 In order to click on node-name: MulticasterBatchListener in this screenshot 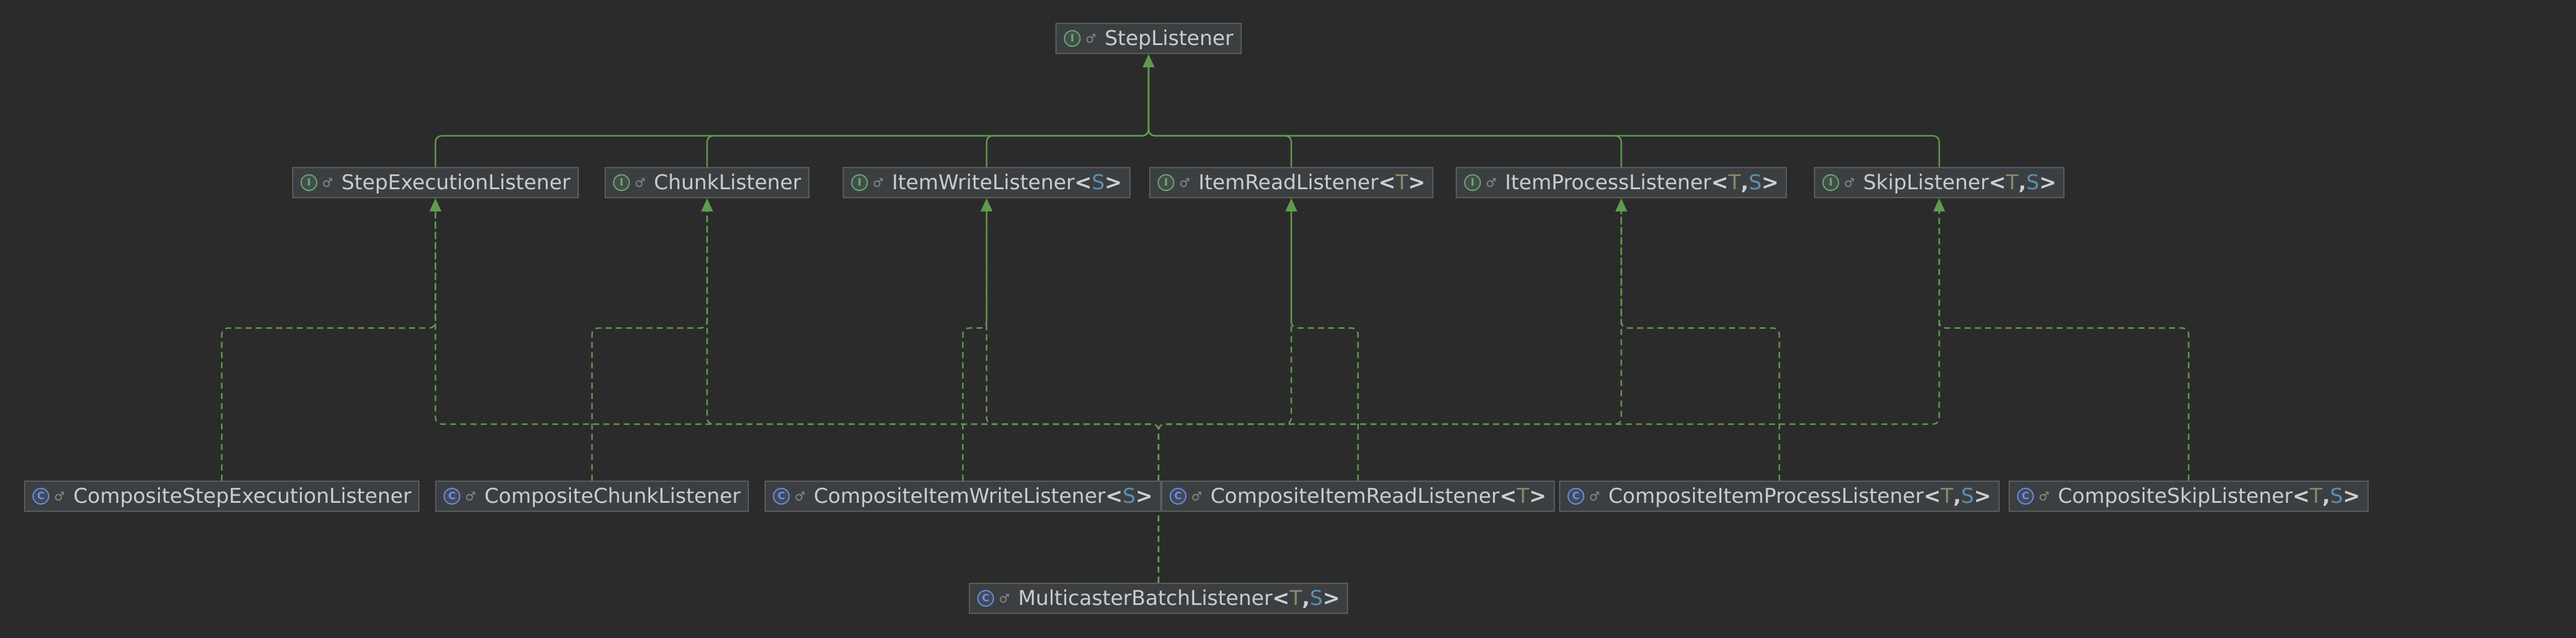, I will do `click(1145, 598)`.